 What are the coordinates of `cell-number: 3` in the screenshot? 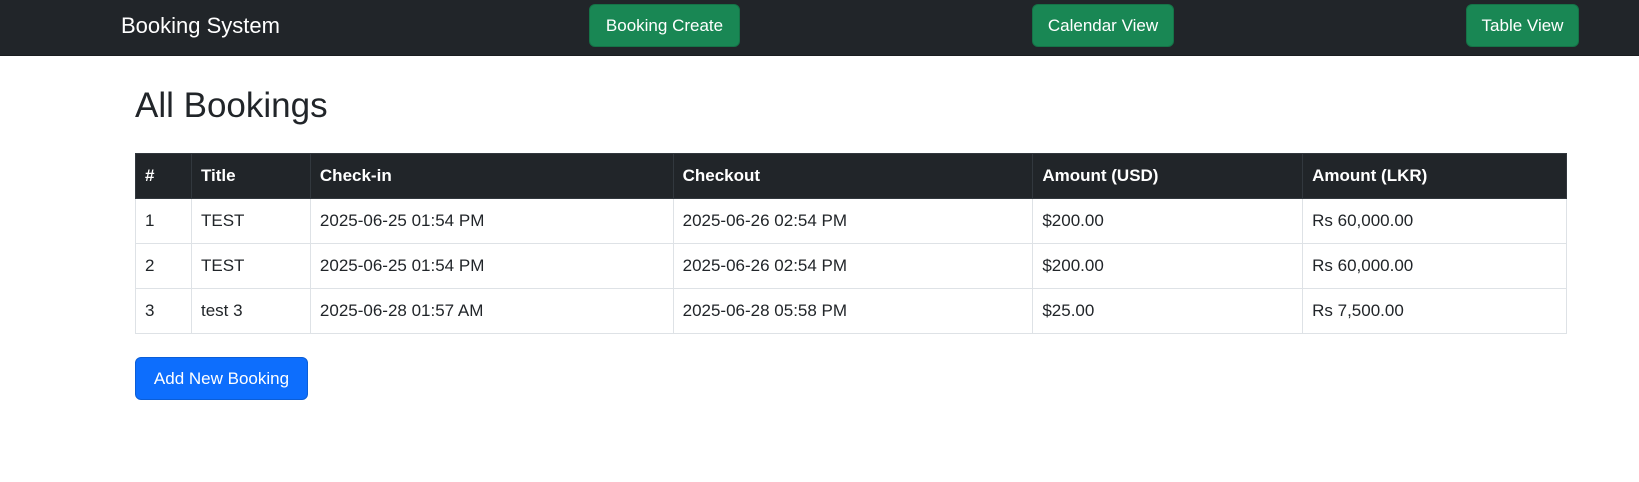 It's located at (163, 311).